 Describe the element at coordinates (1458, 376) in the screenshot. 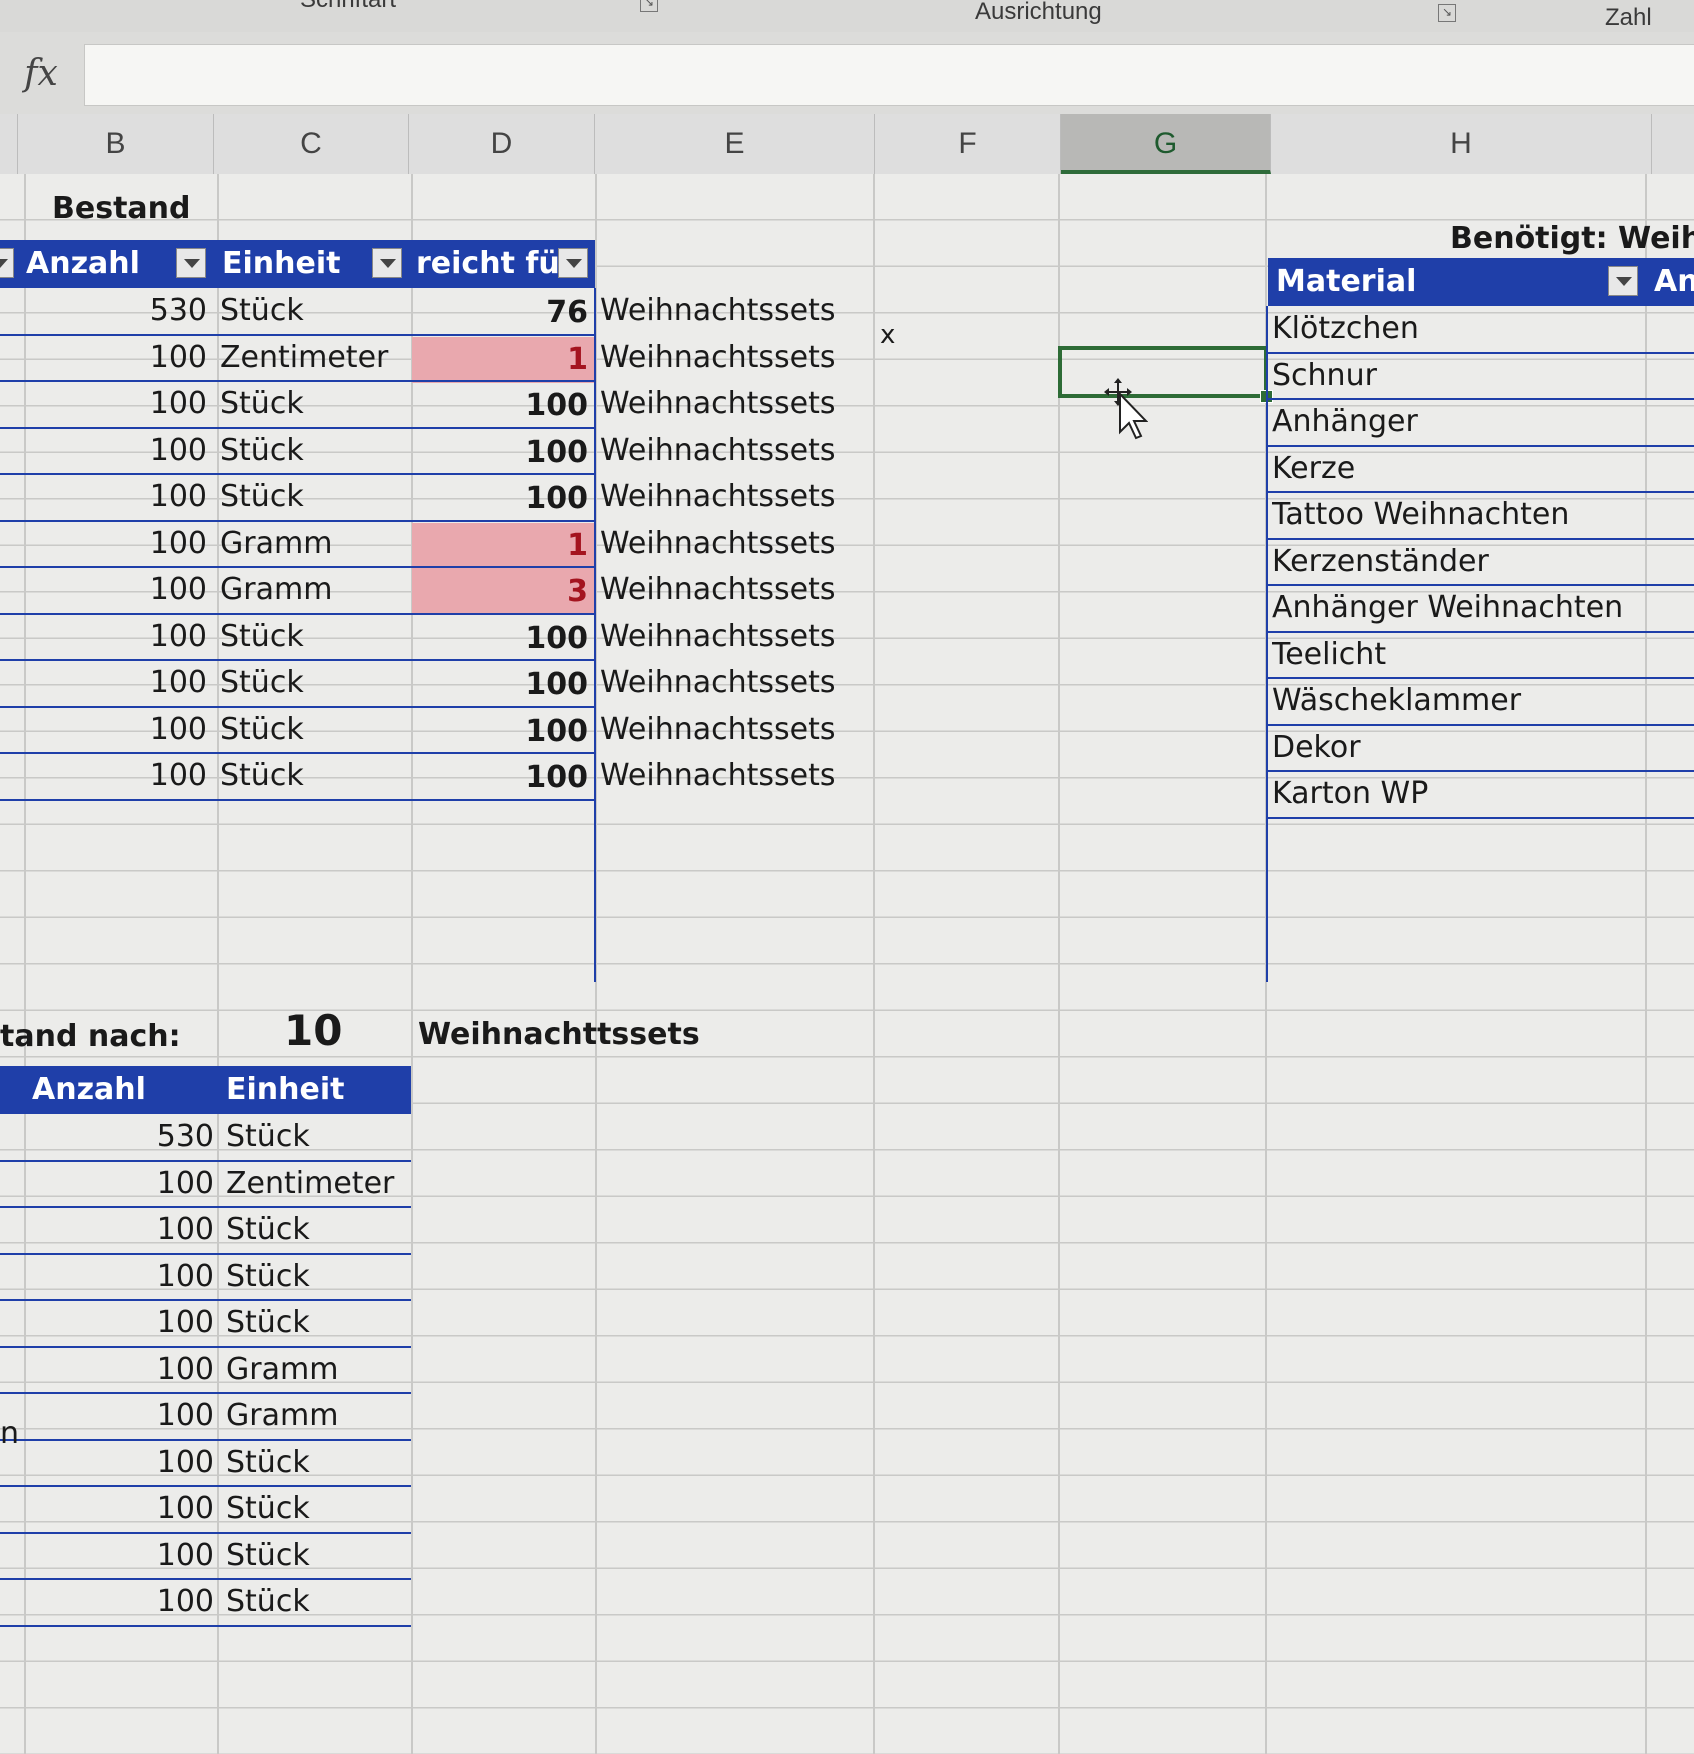

I see `material-cell: Schnur` at that location.